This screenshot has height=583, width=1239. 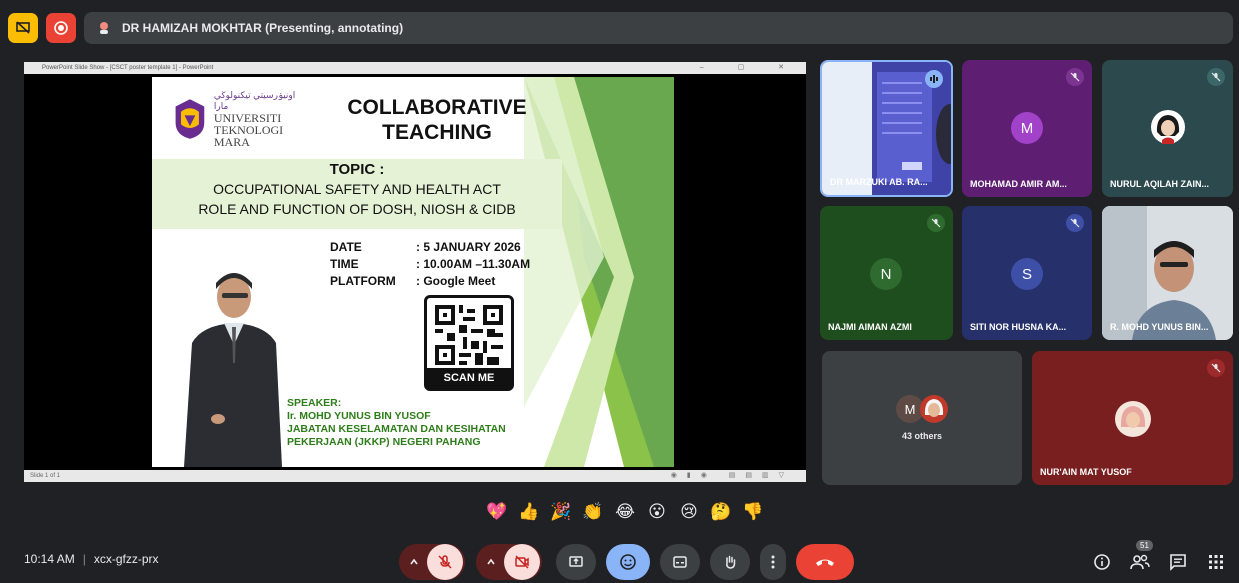 I want to click on others-tile: M 43 others, so click(x=922, y=418).